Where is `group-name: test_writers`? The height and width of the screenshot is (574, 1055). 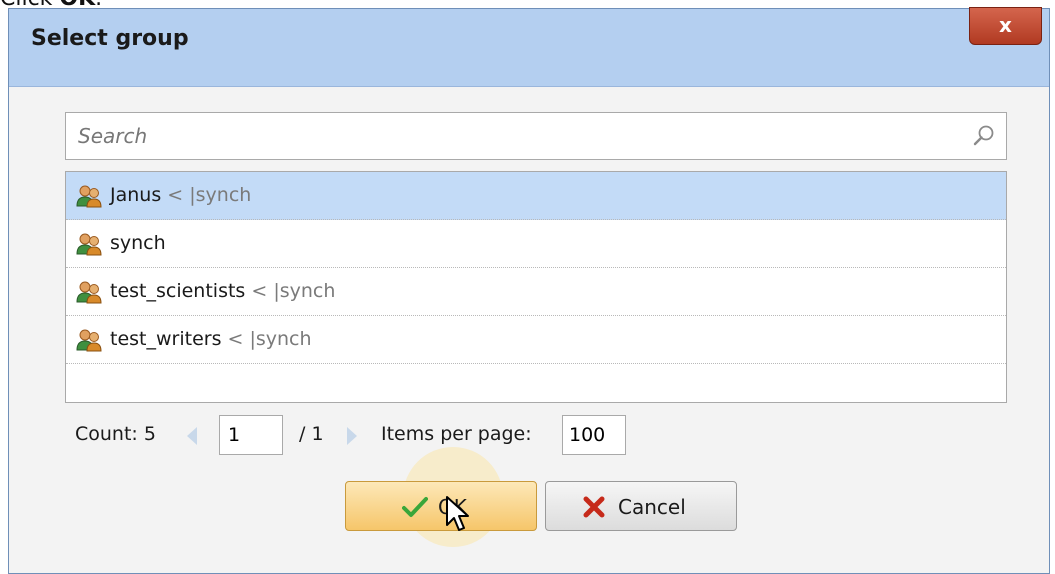 group-name: test_writers is located at coordinates (166, 339).